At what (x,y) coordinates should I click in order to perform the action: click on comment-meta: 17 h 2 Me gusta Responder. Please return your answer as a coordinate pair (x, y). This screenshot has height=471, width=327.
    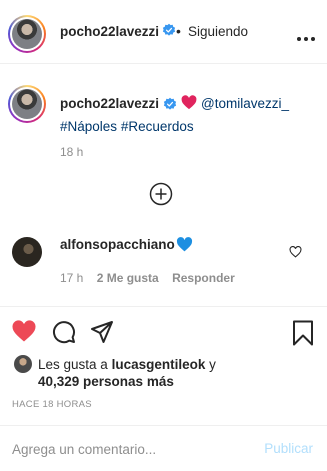
    Looking at the image, I should click on (152, 278).